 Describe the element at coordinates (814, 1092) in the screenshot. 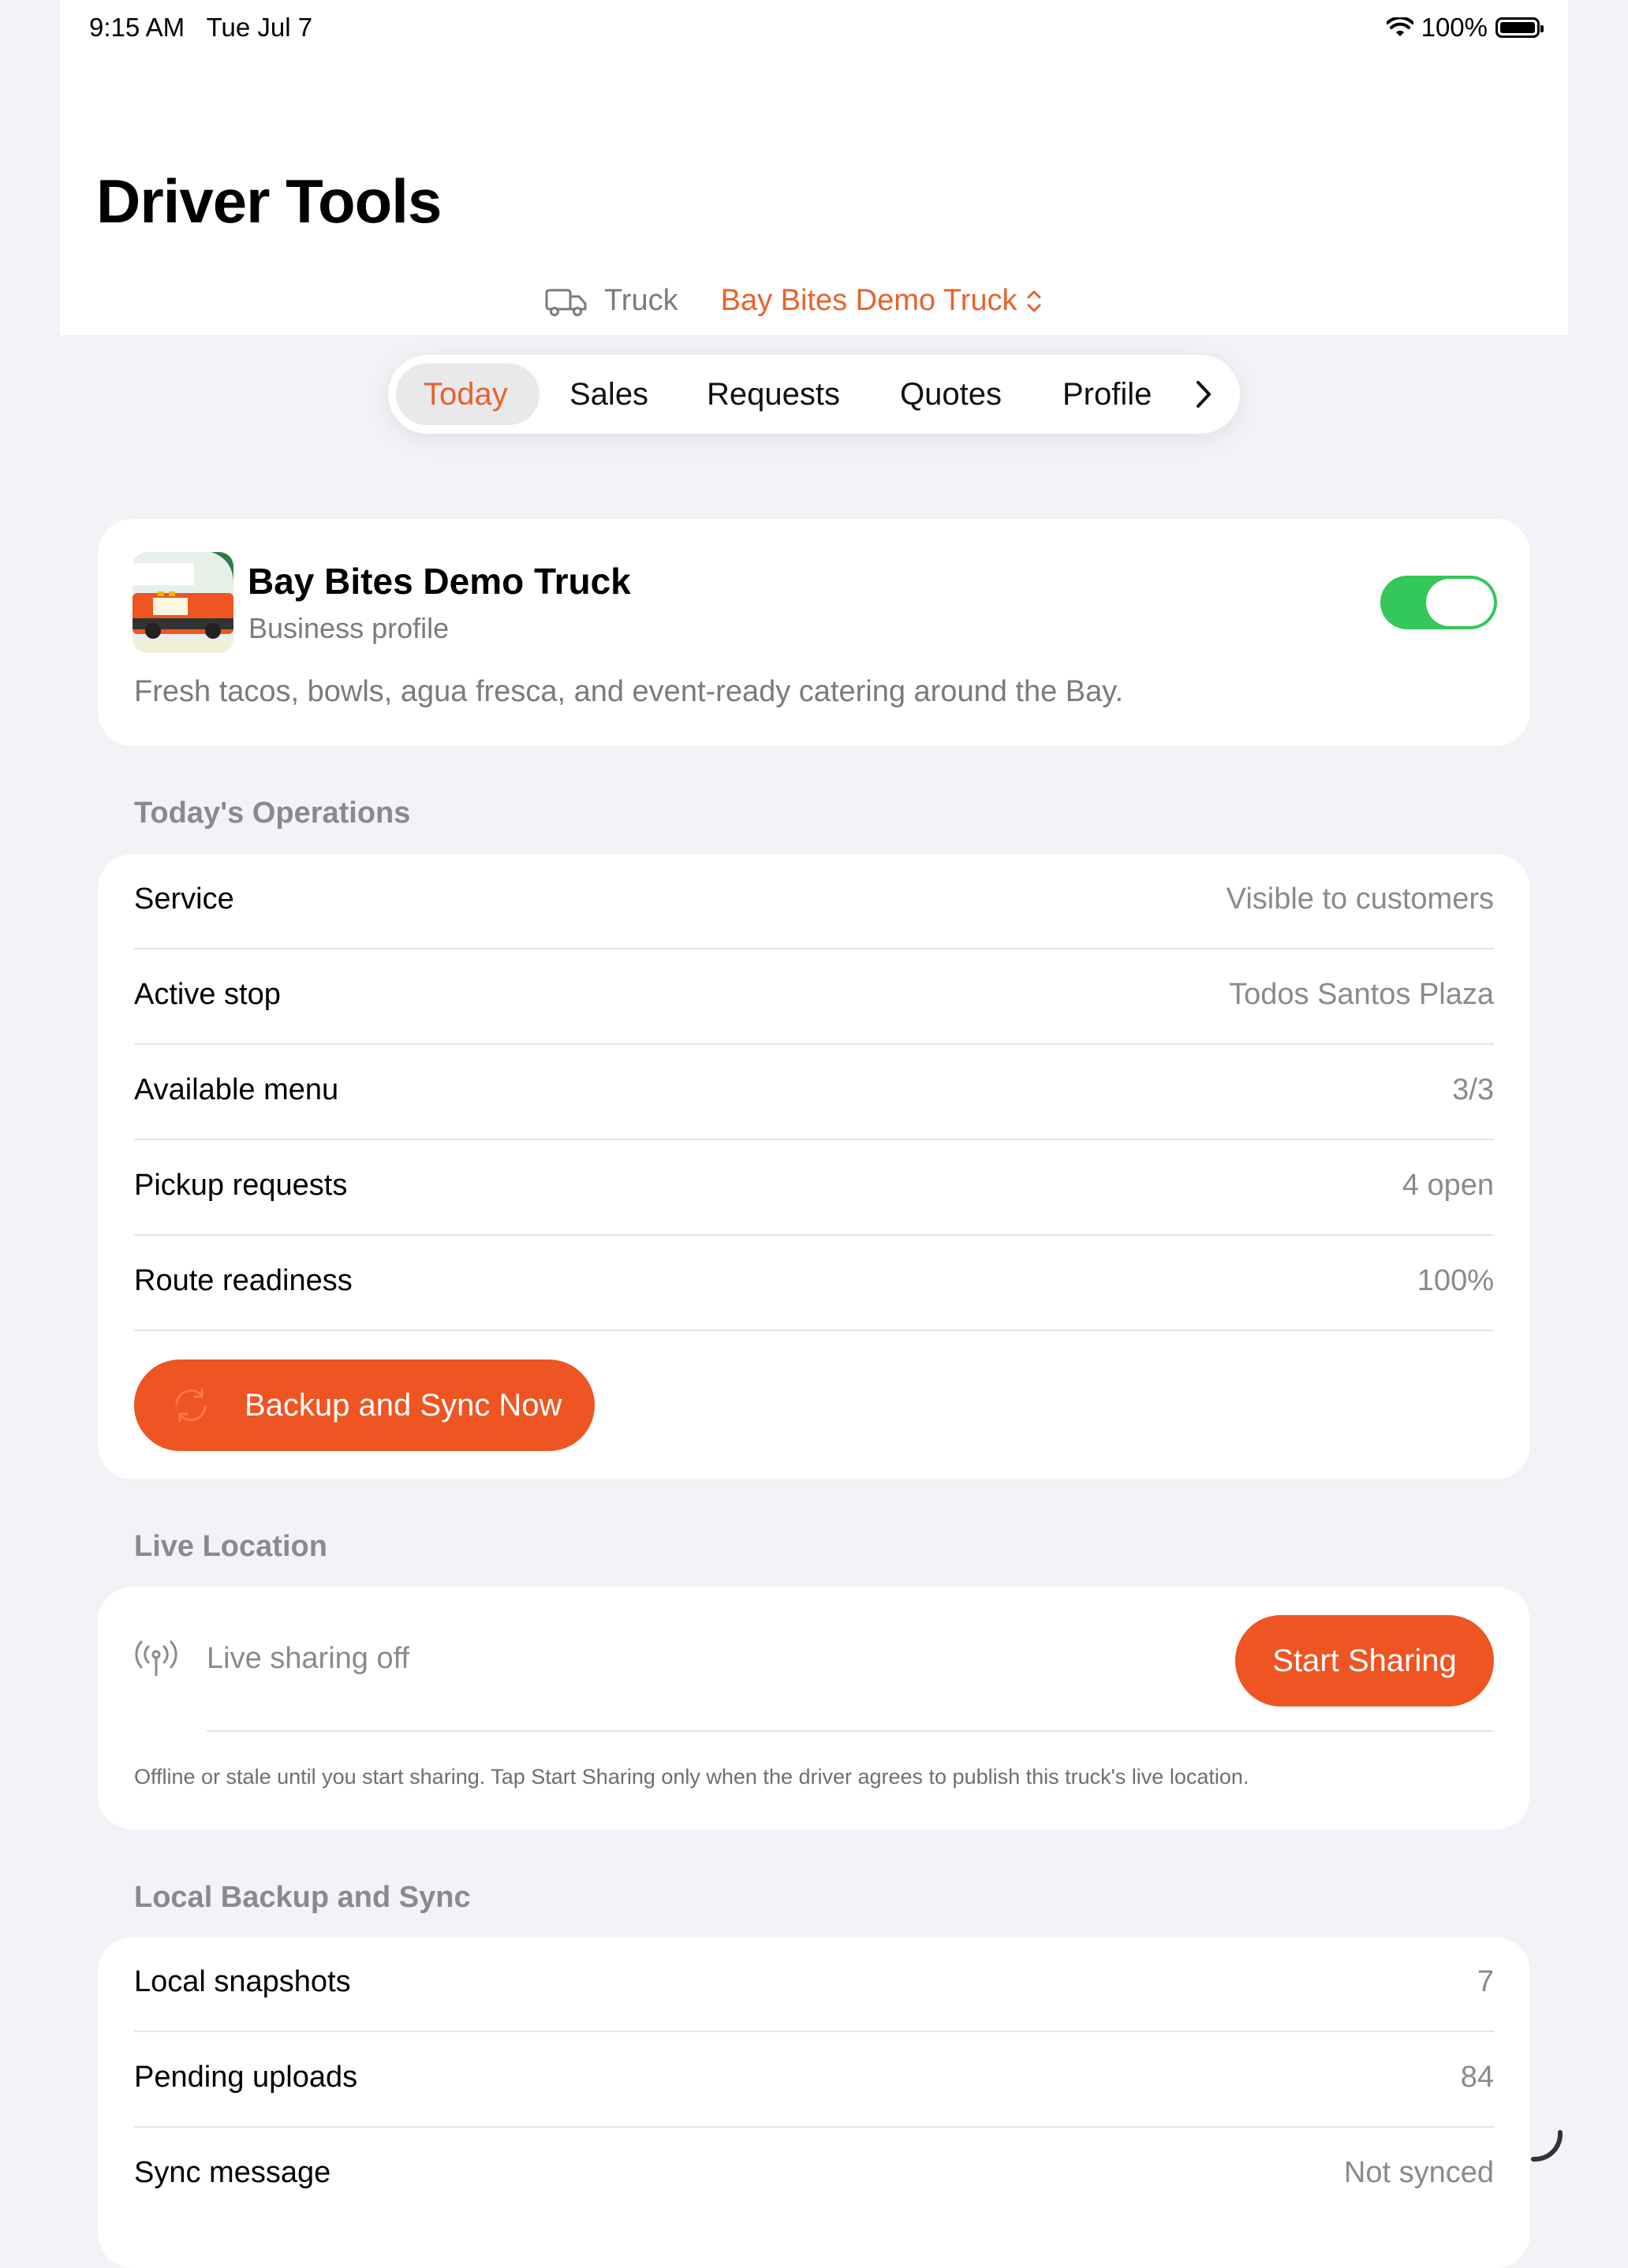

I see `operations-row-available-menu: Available menu 3/3` at that location.